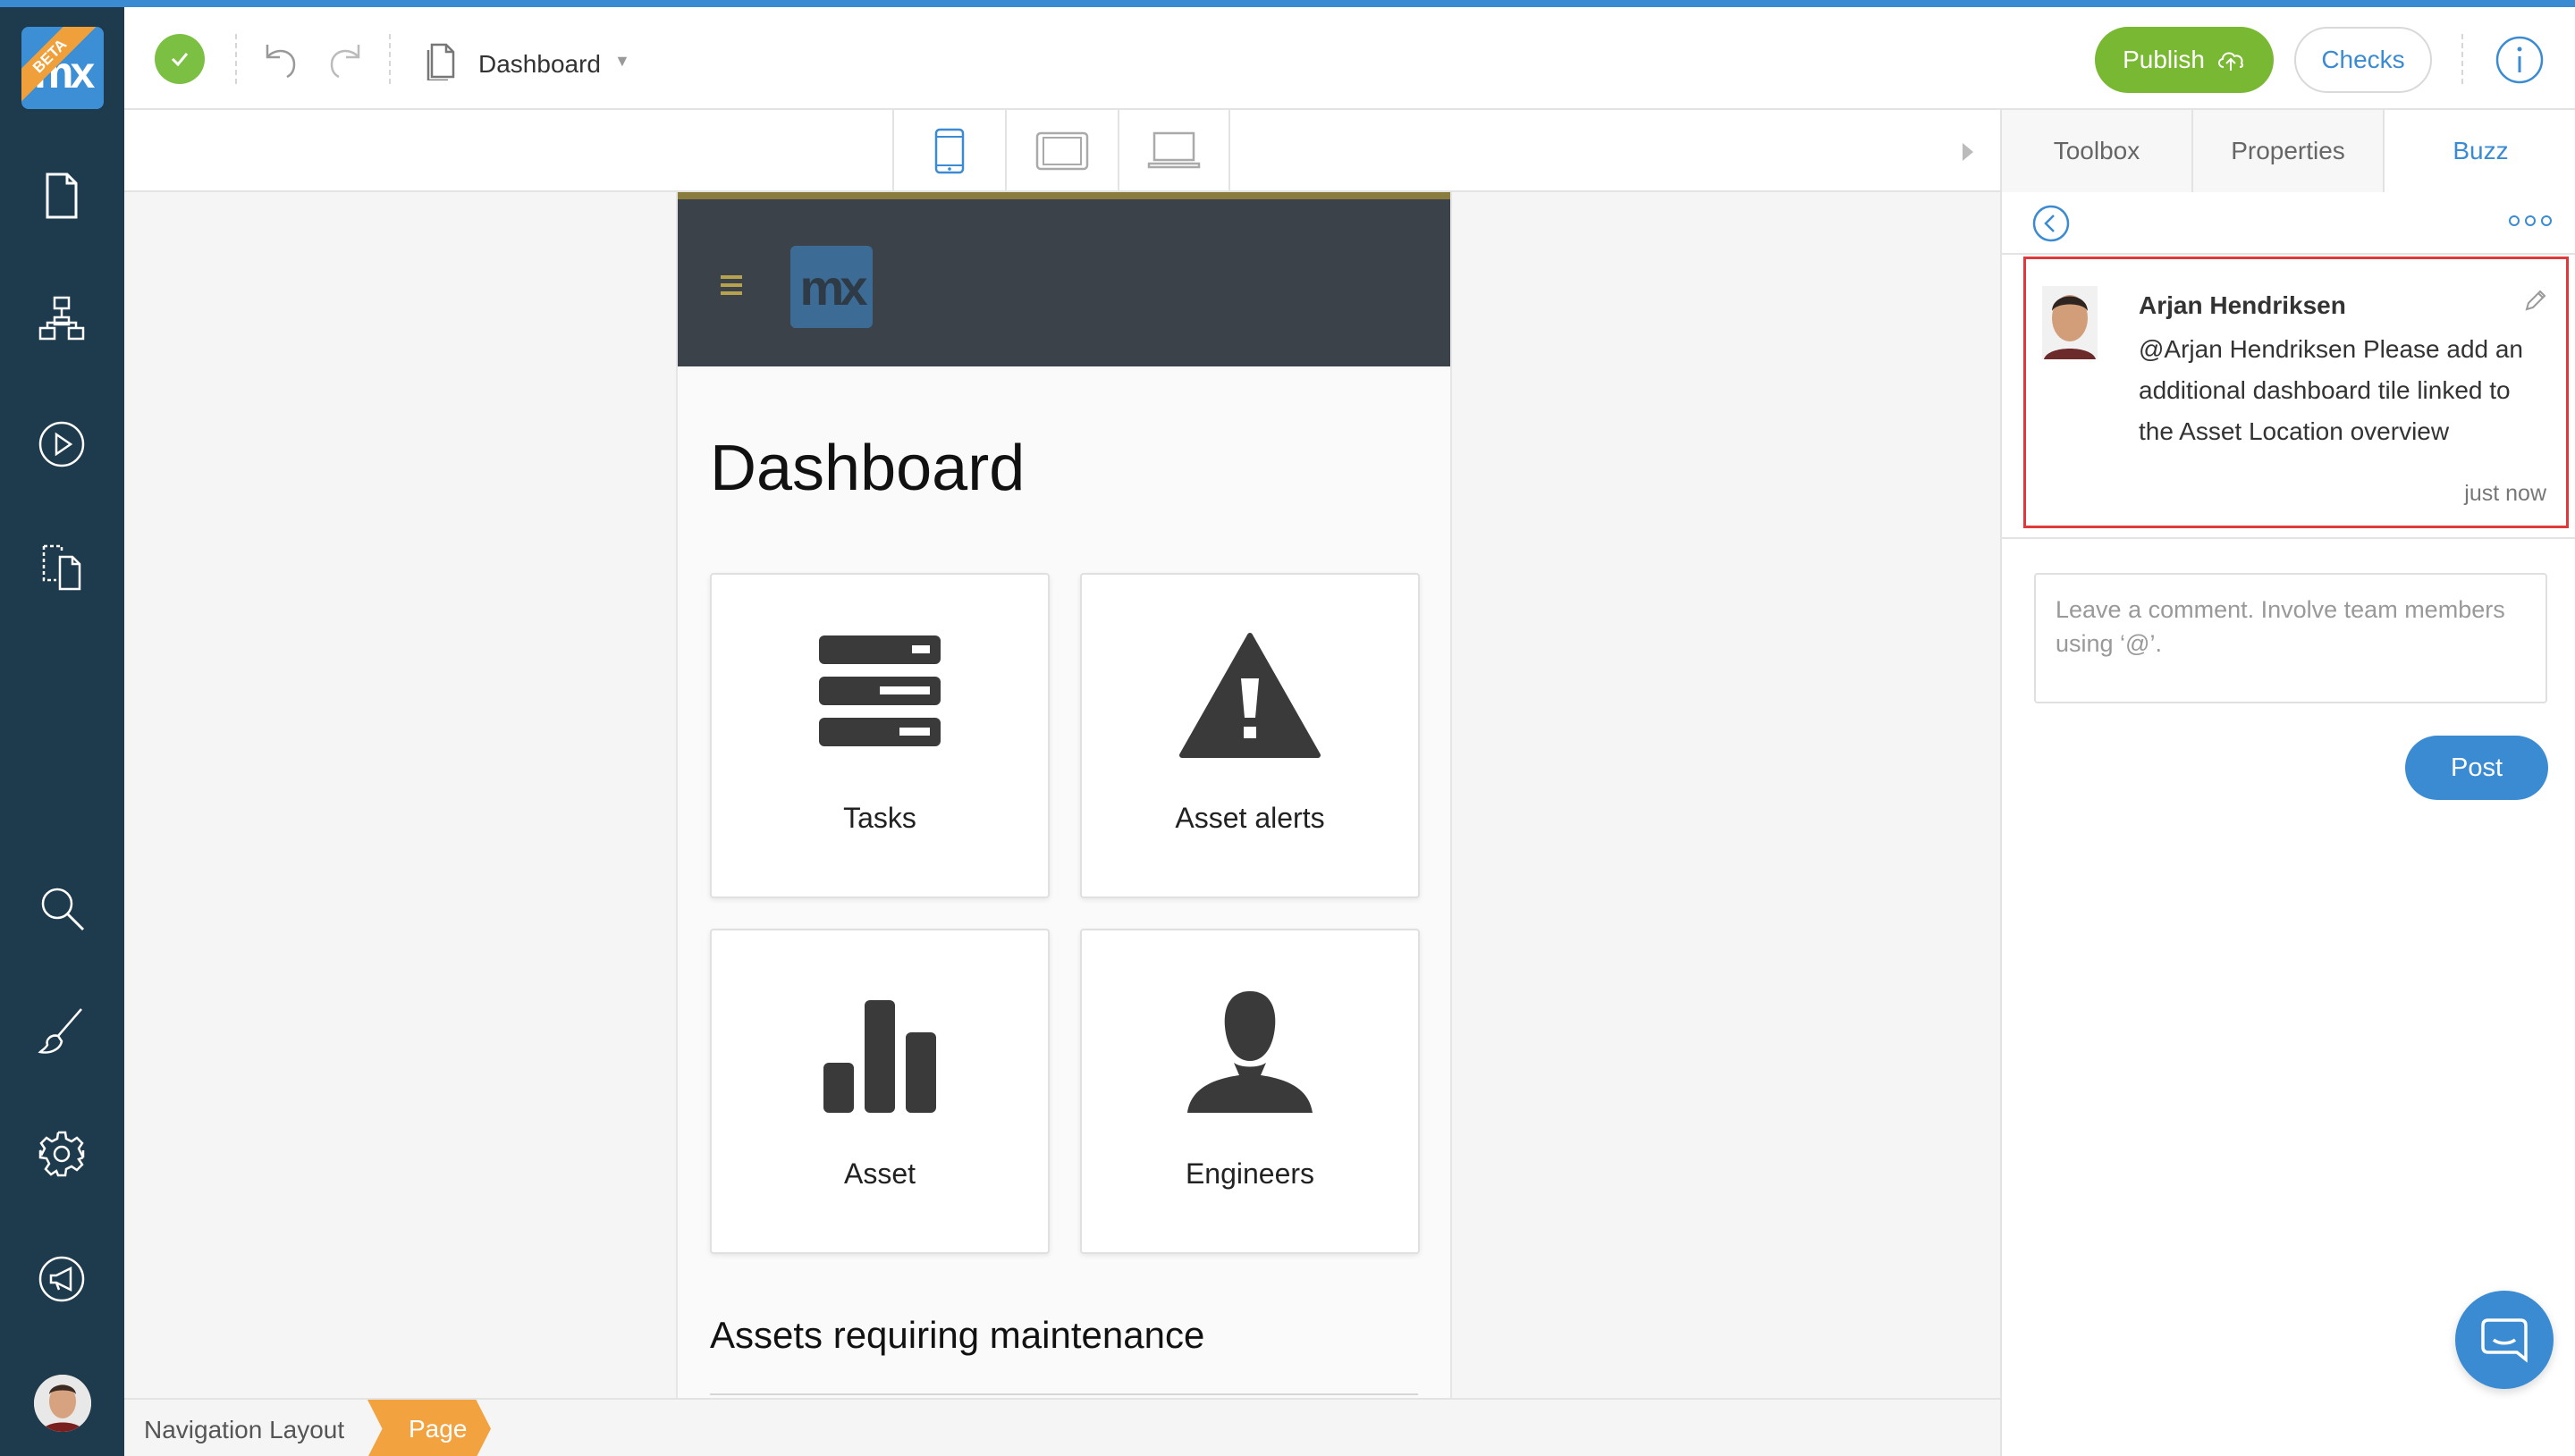  I want to click on breadcrumb-navigation-layout: Navigation Layout, so click(244, 1430).